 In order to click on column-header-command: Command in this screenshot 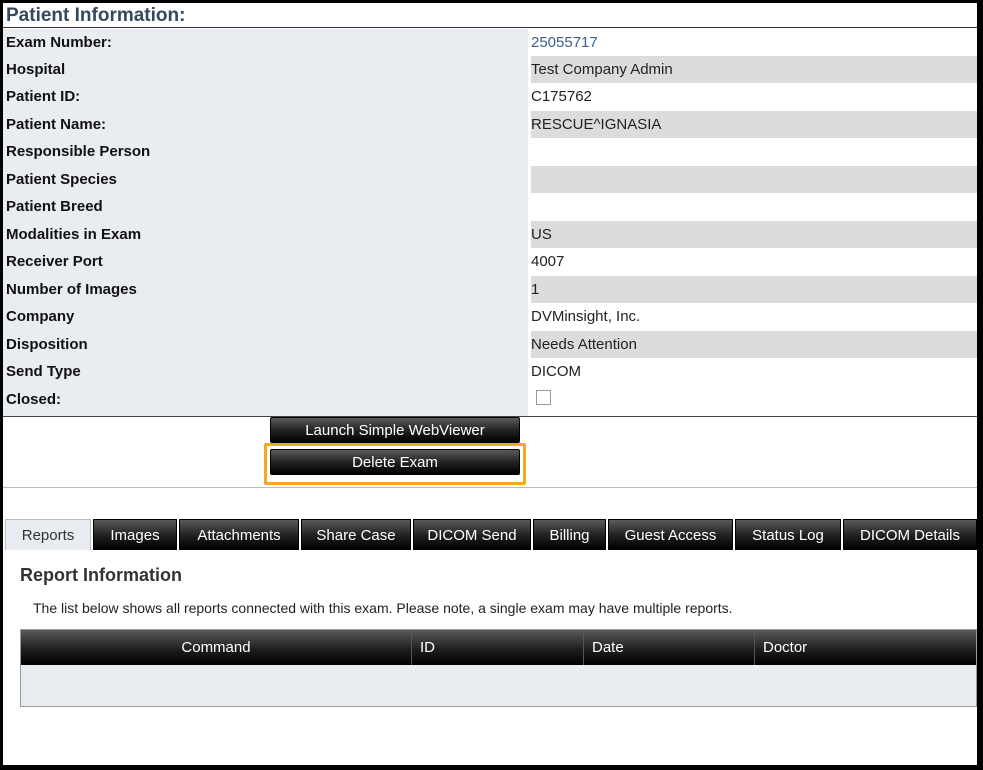, I will do `click(216, 647)`.